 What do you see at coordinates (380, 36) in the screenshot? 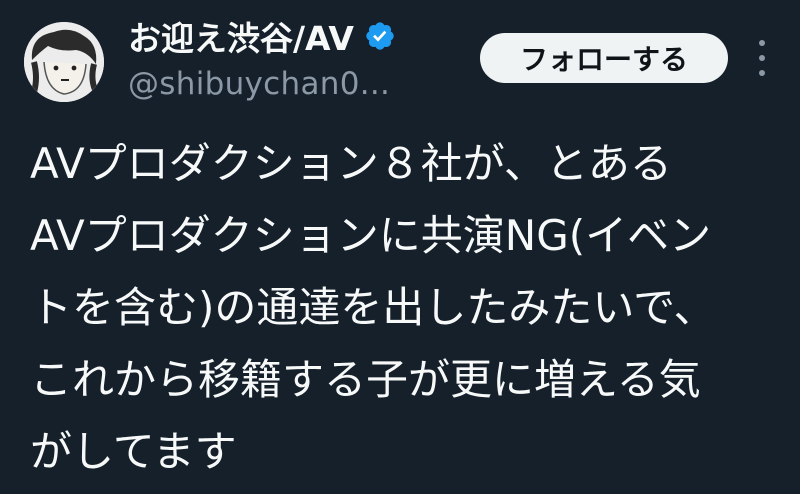
I see `verified-badge-icon` at bounding box center [380, 36].